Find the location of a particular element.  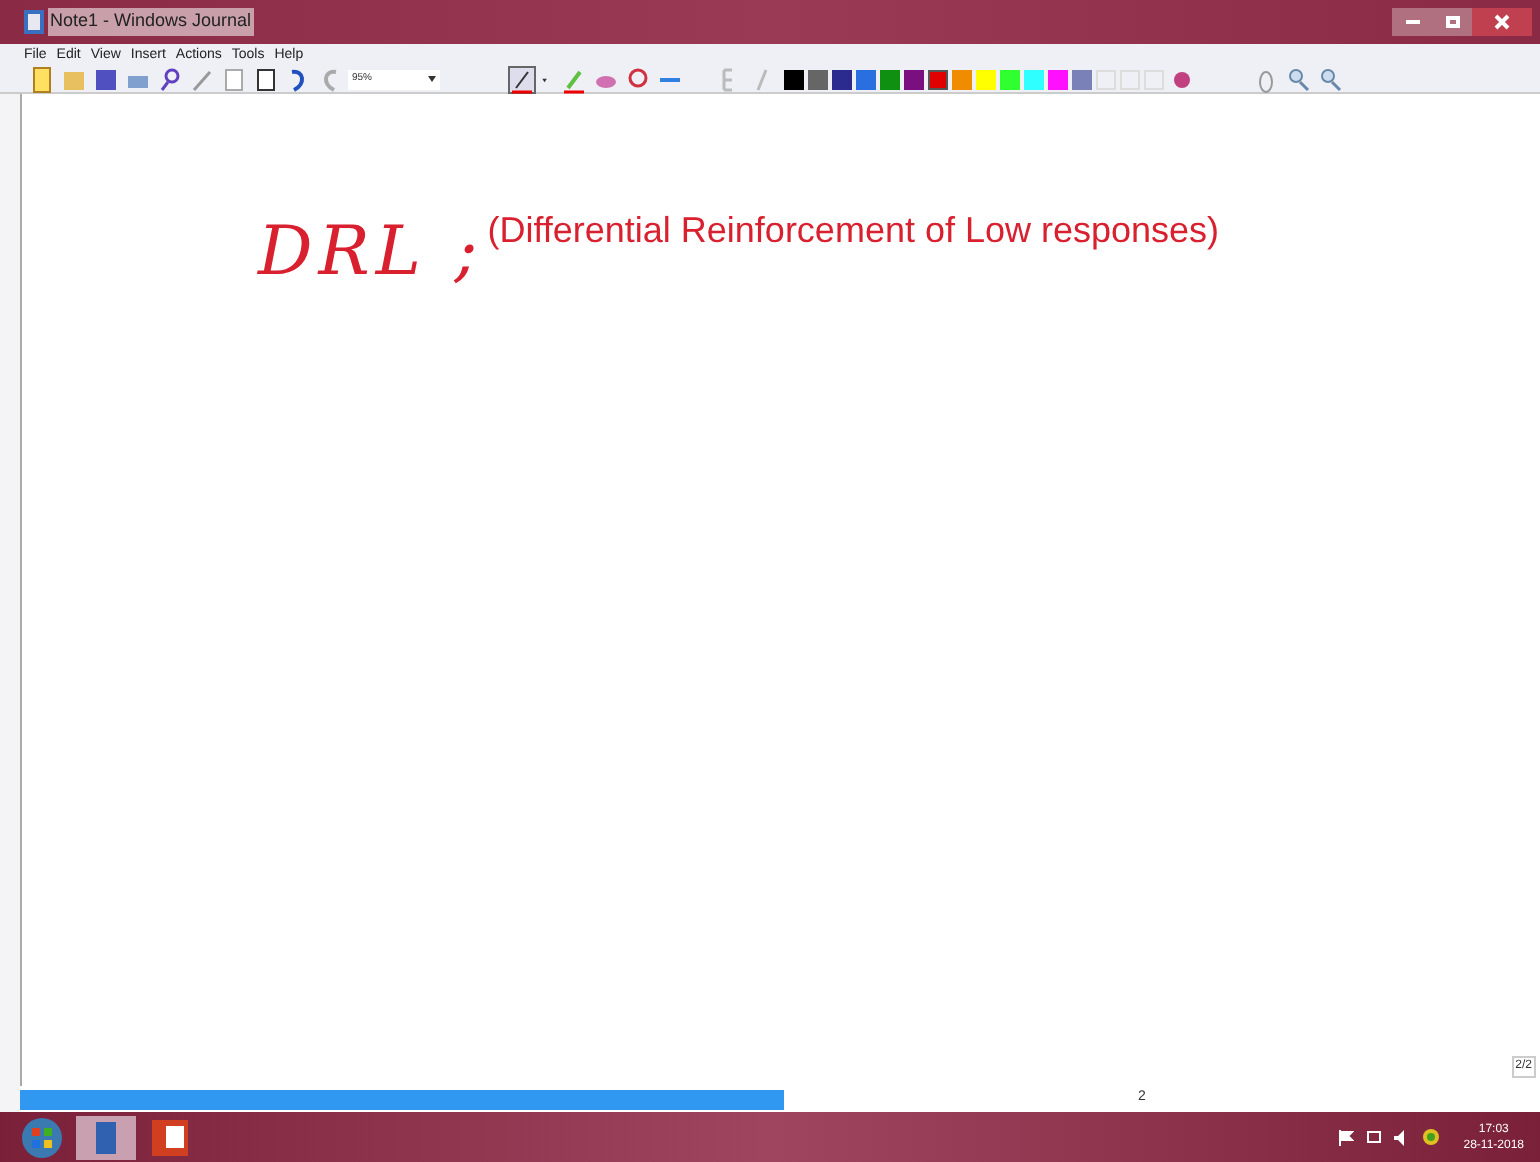

maximize-button is located at coordinates (1452, 22).